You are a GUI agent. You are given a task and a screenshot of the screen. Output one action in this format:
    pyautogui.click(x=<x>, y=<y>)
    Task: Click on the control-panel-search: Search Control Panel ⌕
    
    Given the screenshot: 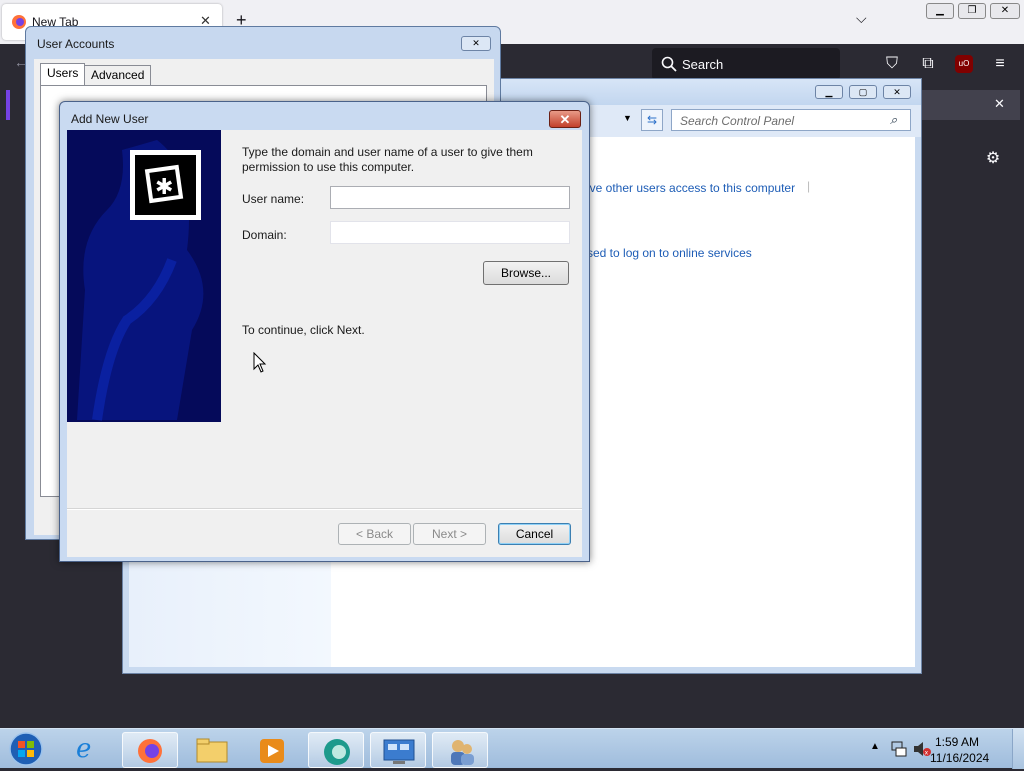 What is the action you would take?
    pyautogui.click(x=791, y=120)
    